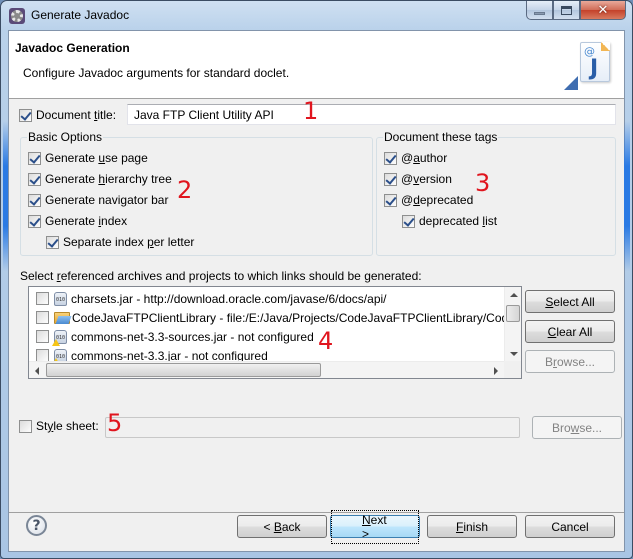 This screenshot has height=559, width=633. What do you see at coordinates (67, 426) in the screenshot?
I see `style-sheet-label: Style sheet:` at bounding box center [67, 426].